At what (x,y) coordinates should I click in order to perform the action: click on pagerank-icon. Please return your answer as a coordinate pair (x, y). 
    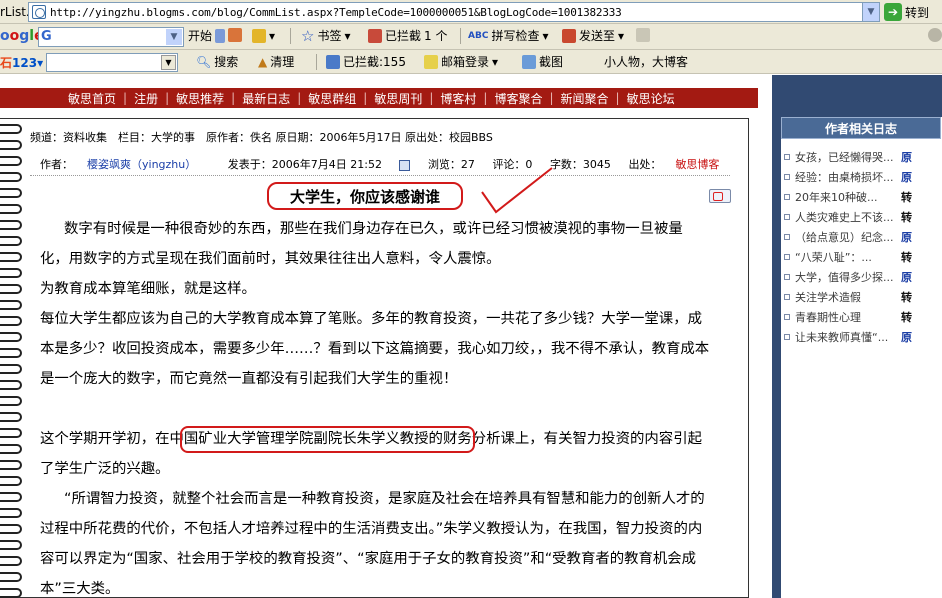
    Looking at the image, I should click on (235, 35).